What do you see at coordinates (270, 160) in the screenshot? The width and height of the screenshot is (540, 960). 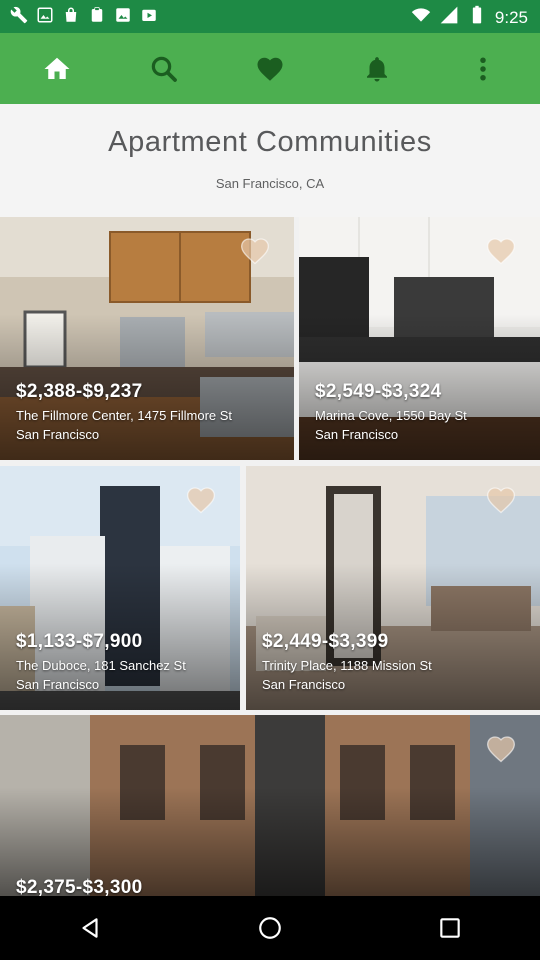 I see `page-header: Apartment Communities San Francisco, CA` at bounding box center [270, 160].